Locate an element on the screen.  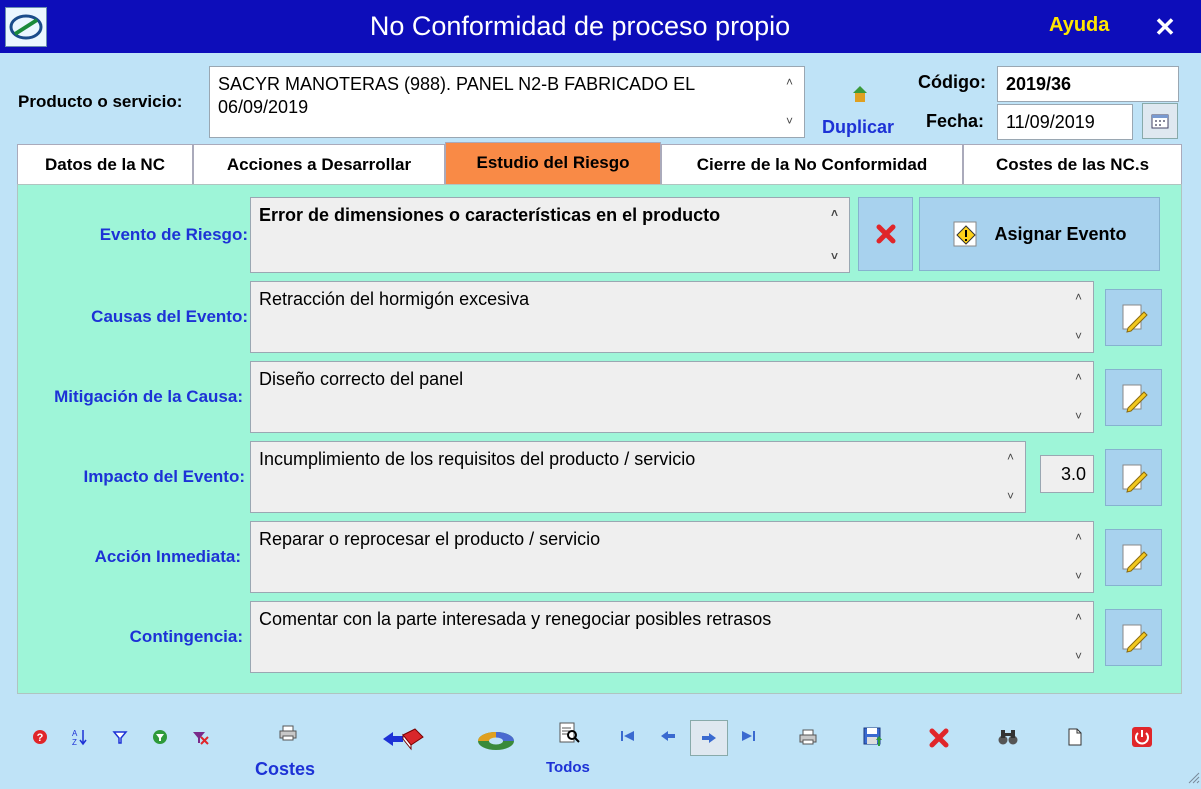
edit-mitigation-button is located at coordinates (1133, 397).